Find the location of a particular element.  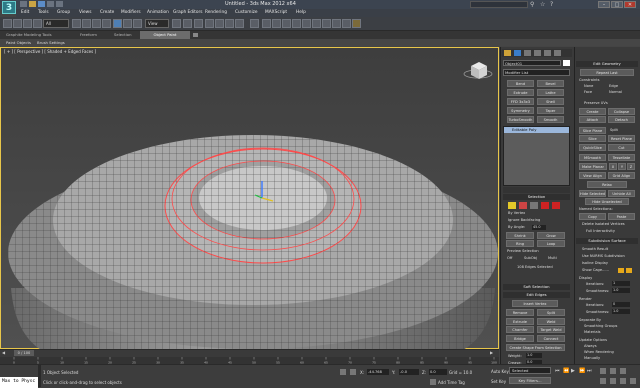

by-angle-spinner: 45.0 is located at coordinates (539, 227).